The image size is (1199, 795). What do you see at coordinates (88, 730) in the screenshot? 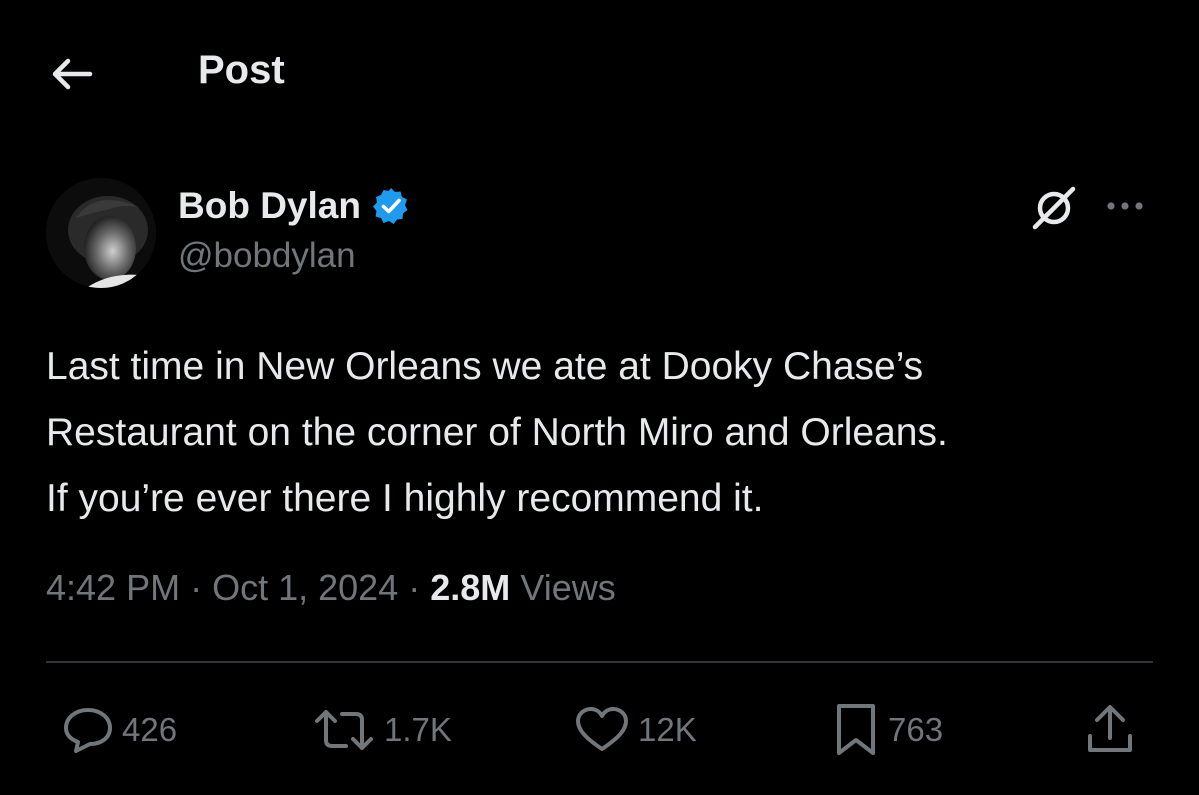
I see `reply-icon` at bounding box center [88, 730].